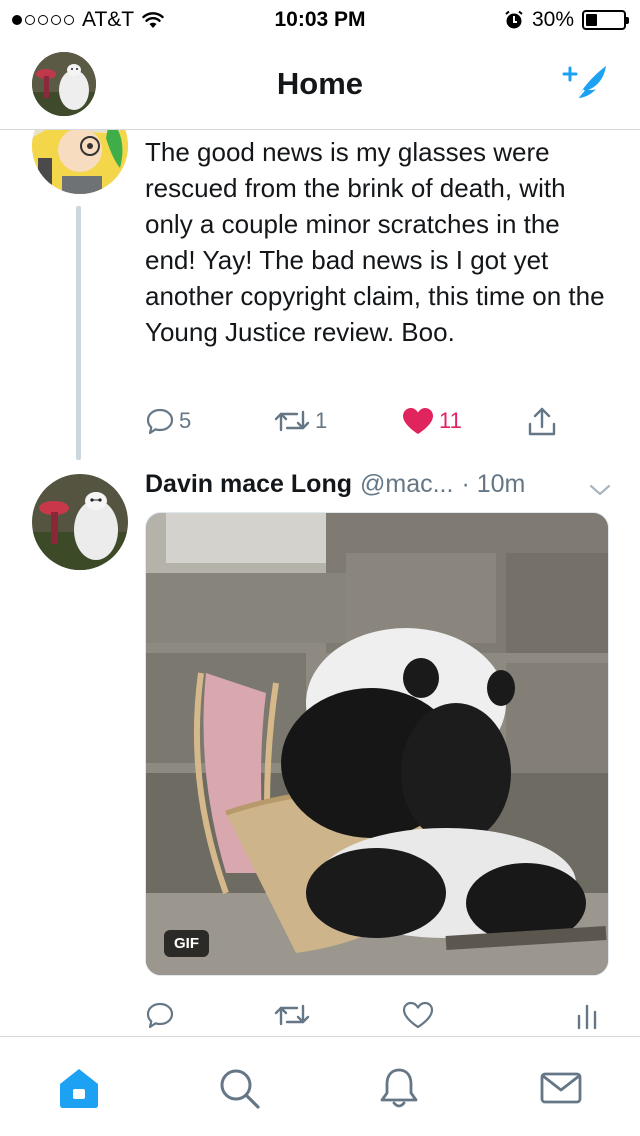 This screenshot has height=1136, width=640. I want to click on status-bar: AT&T 10:03 PM 30%, so click(320, 20).